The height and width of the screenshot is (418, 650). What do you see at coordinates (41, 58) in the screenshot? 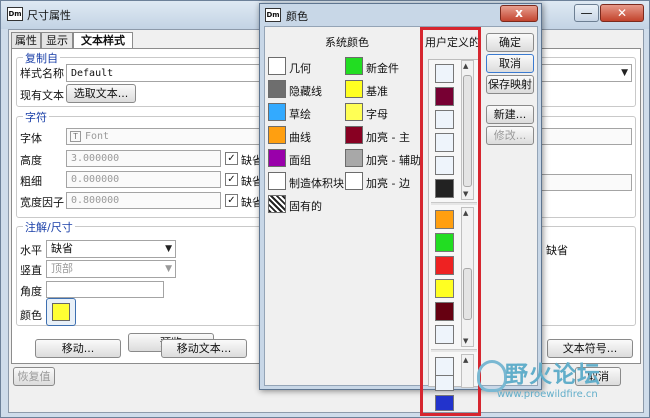
I see `copy-from-title: 复制自` at bounding box center [41, 58].